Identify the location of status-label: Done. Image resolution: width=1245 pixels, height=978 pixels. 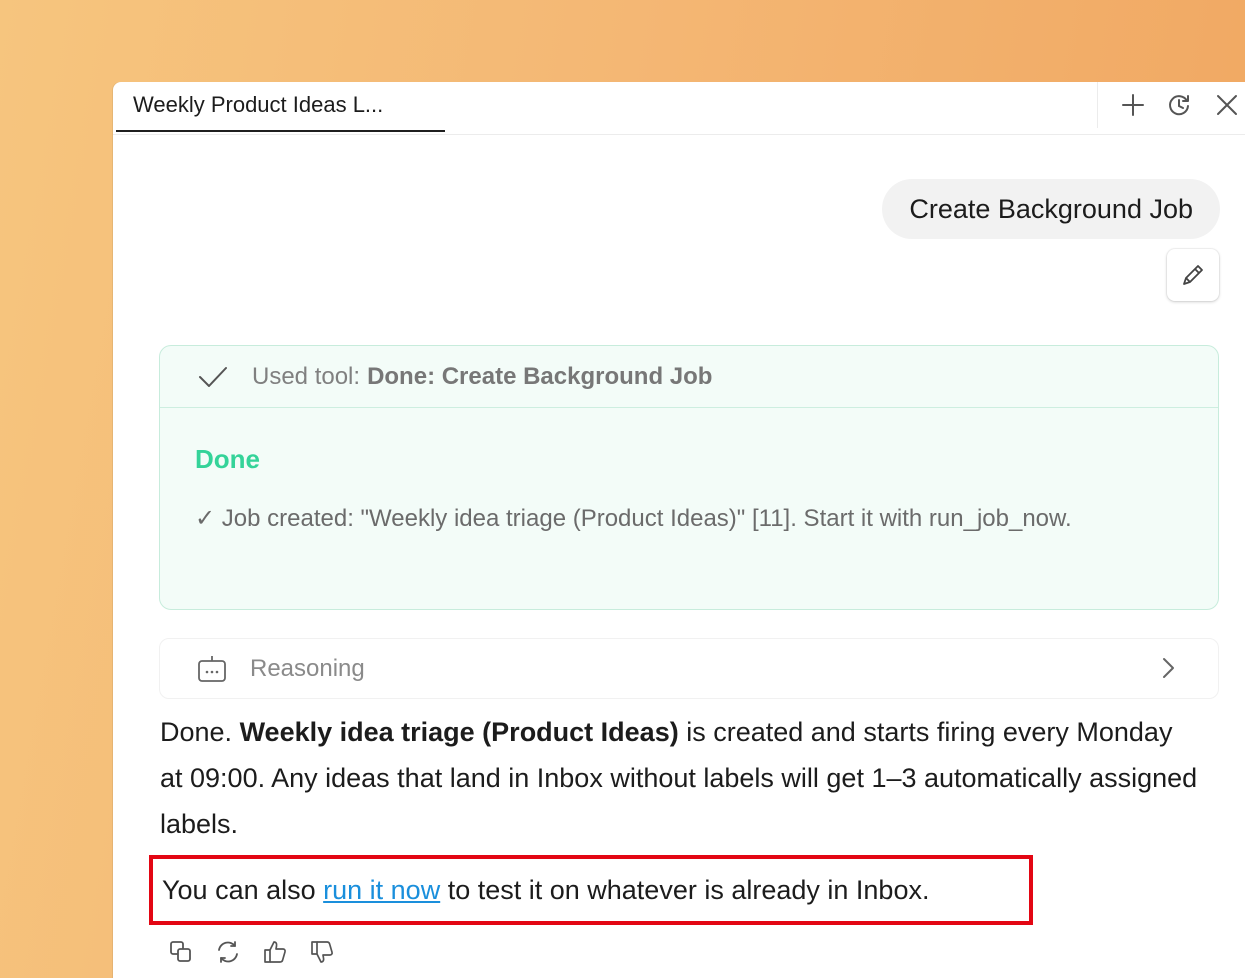
(227, 459).